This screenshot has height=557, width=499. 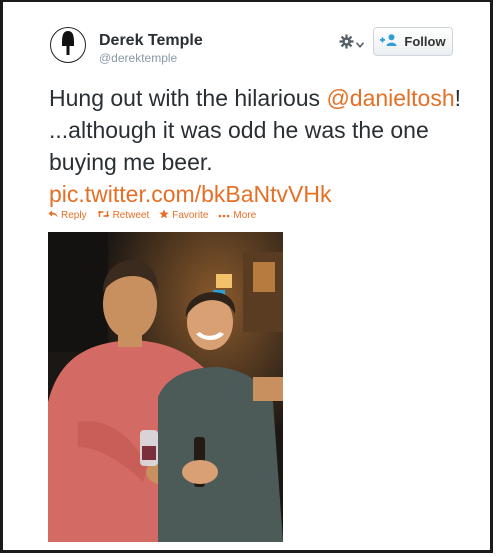 I want to click on tweet-text-part1: Hung out with the hilarious, so click(x=188, y=98).